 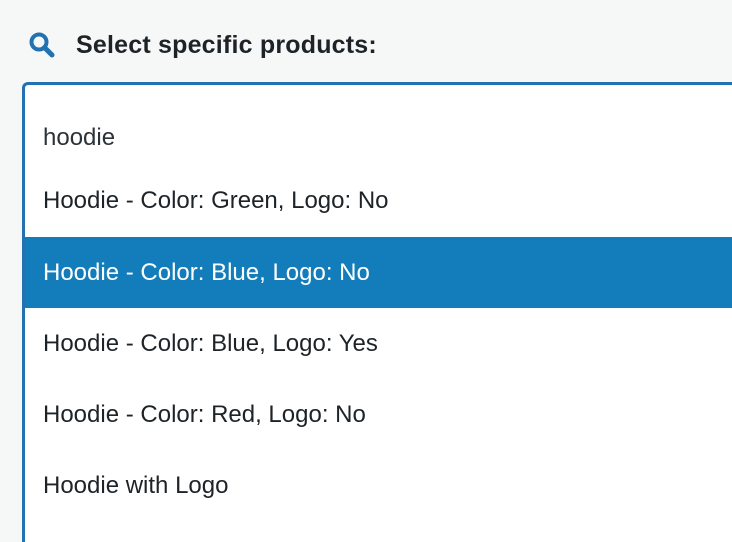 What do you see at coordinates (136, 485) in the screenshot?
I see `search-result-label: Hoodie with Logo` at bounding box center [136, 485].